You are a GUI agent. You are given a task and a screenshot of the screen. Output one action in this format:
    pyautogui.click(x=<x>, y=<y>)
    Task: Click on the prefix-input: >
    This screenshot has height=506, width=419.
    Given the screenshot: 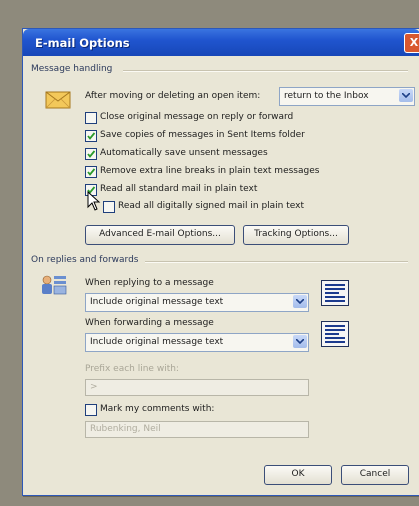 What is the action you would take?
    pyautogui.click(x=197, y=387)
    